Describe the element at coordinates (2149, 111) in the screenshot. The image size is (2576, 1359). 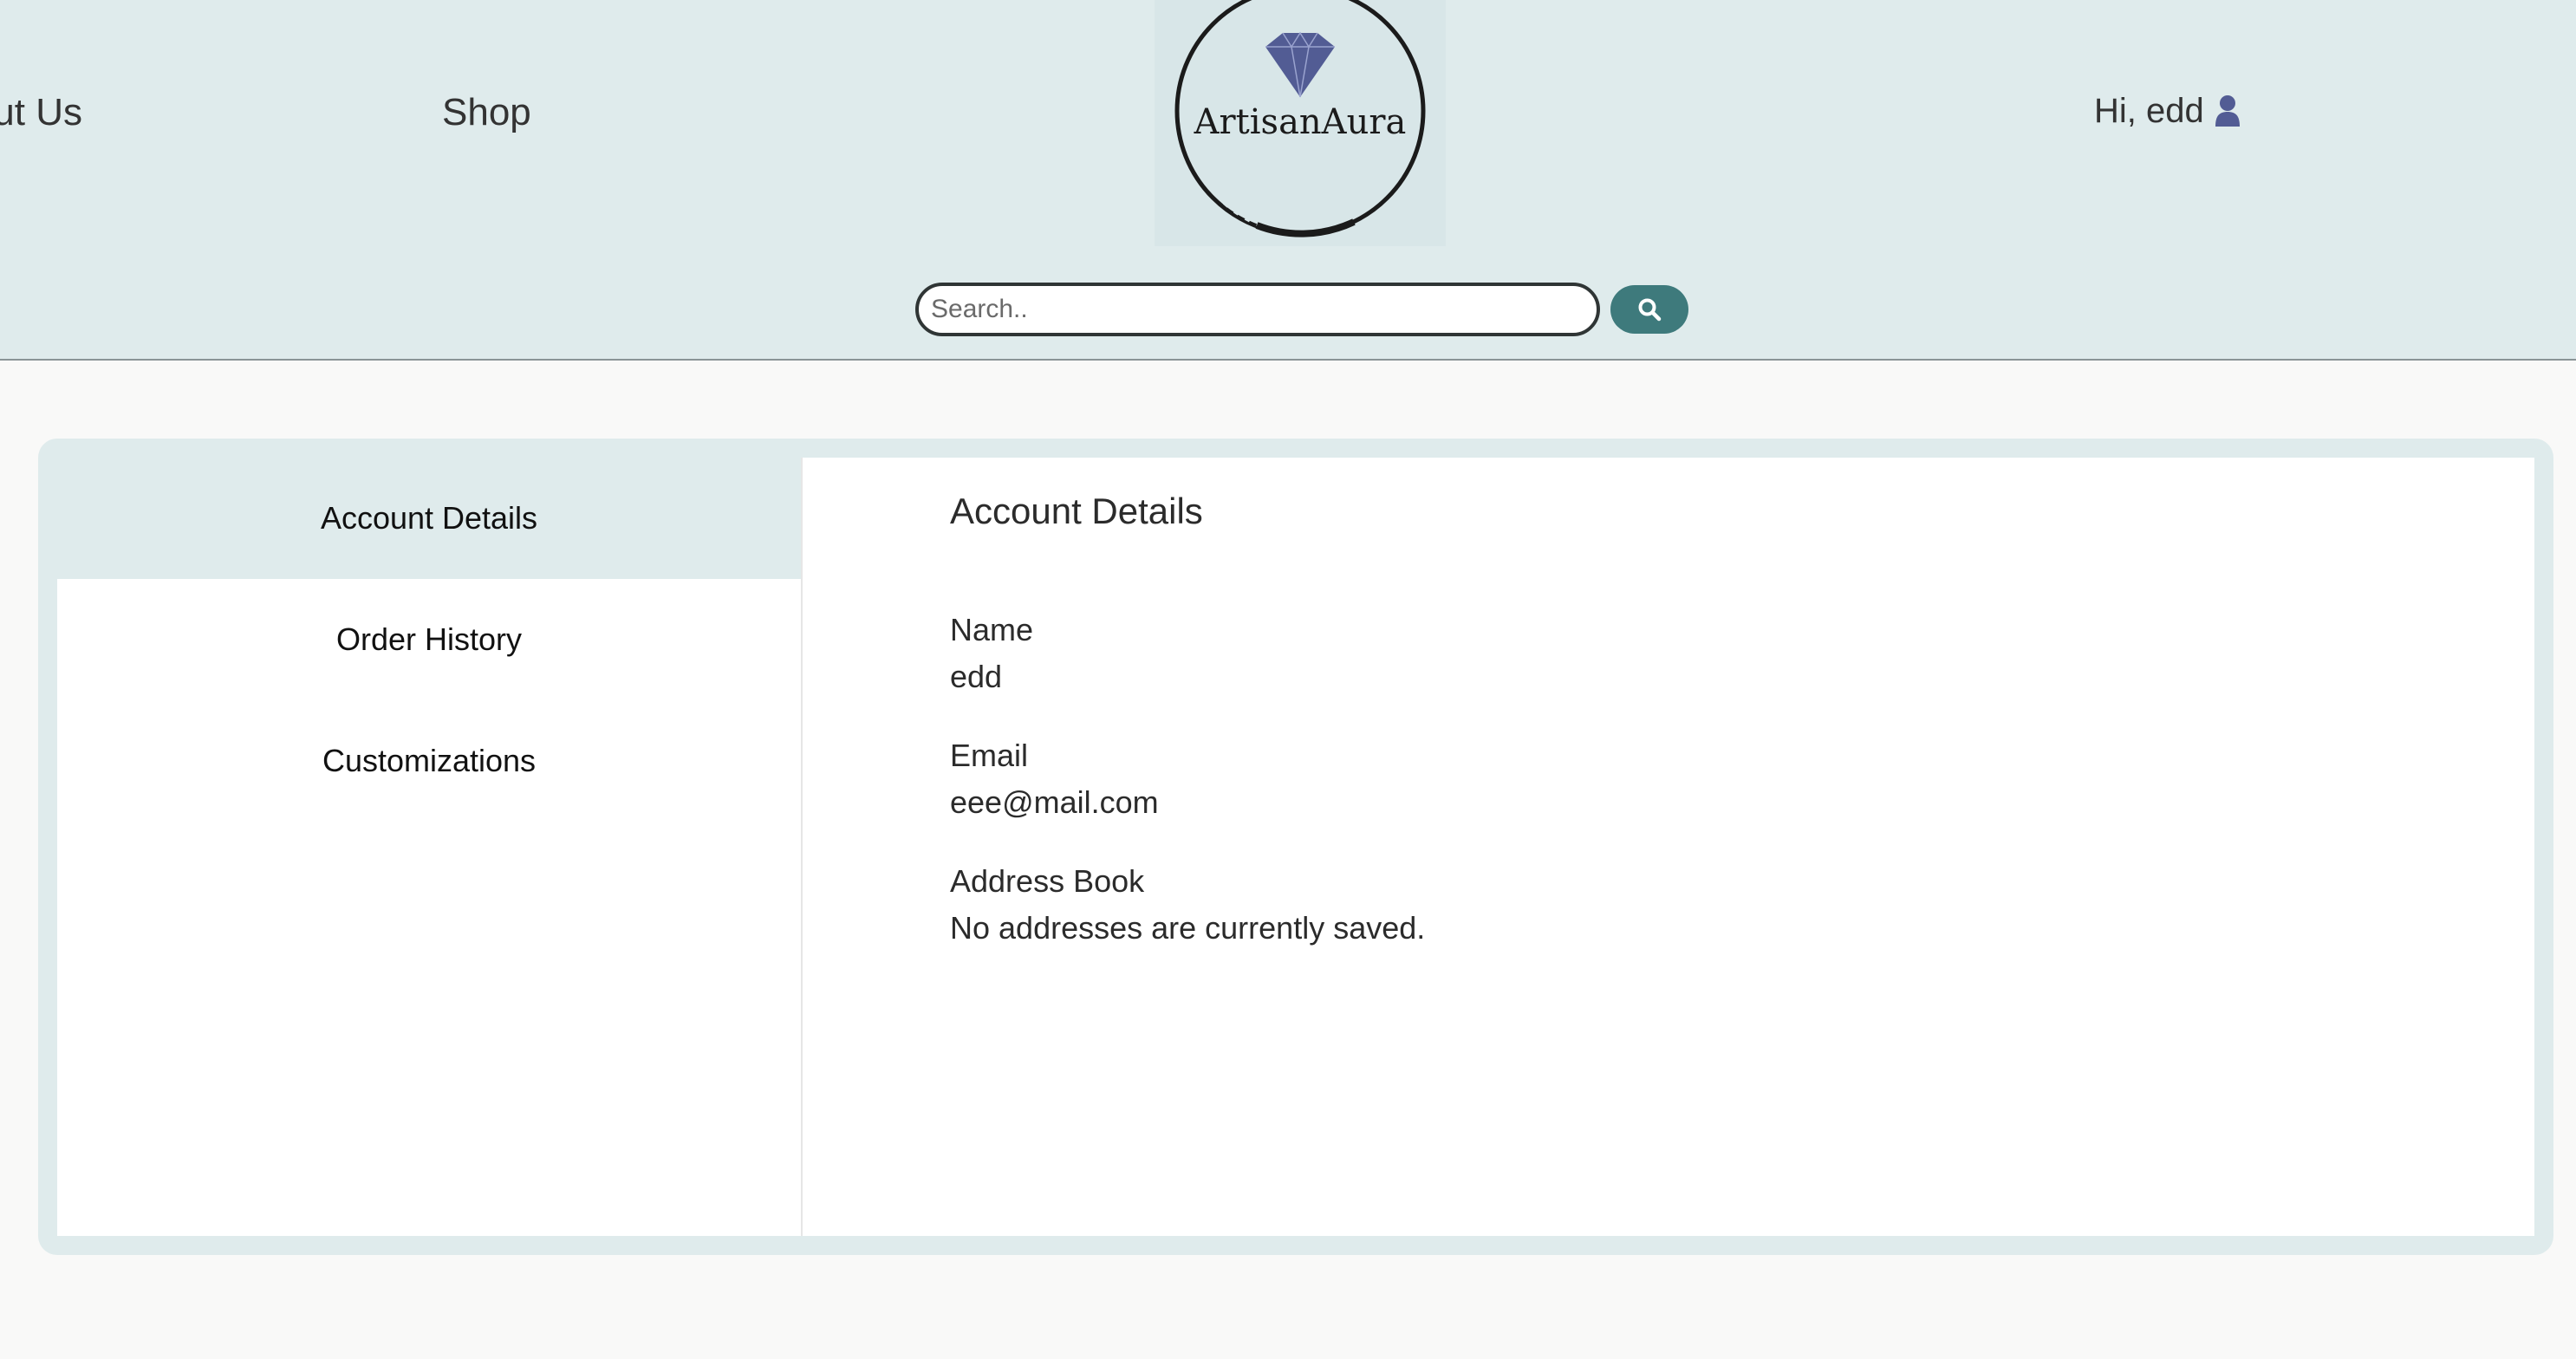
I see `user-greeting-text: Hi, edd` at that location.